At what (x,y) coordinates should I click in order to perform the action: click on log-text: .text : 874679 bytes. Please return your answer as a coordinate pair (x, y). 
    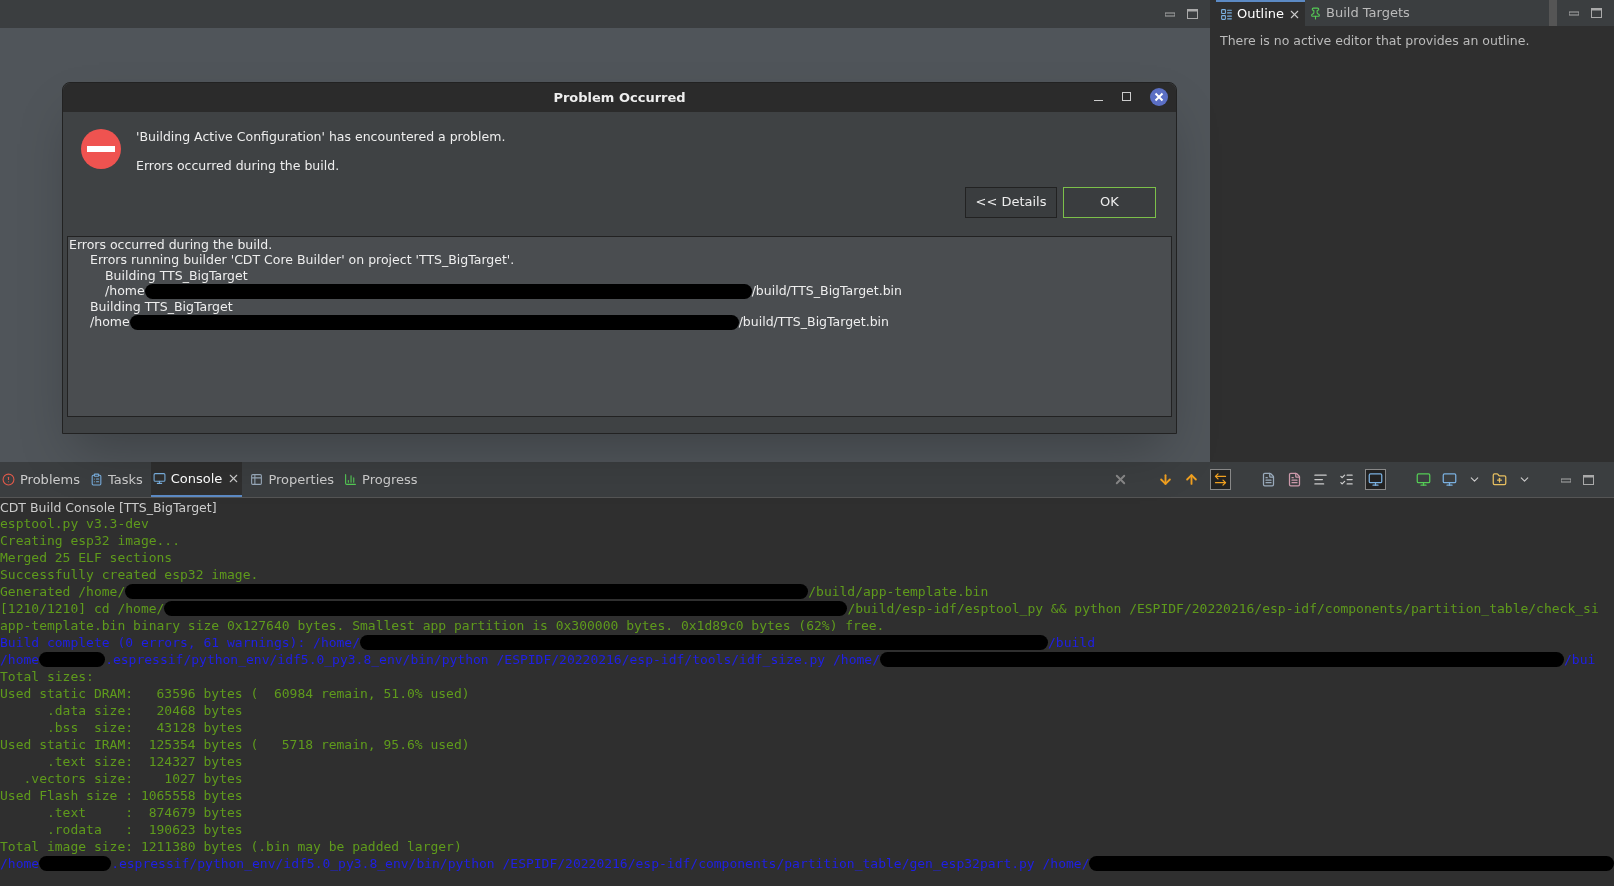
    Looking at the image, I should click on (144, 812).